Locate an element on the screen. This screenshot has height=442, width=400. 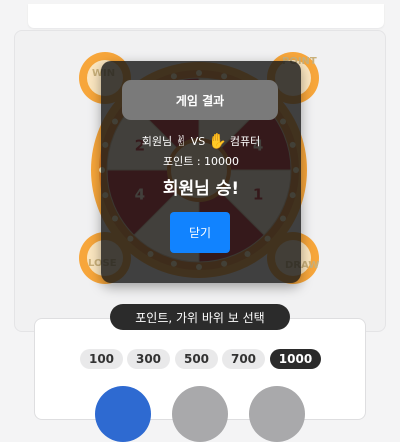
point-option-1000: 1000 is located at coordinates (295, 359).